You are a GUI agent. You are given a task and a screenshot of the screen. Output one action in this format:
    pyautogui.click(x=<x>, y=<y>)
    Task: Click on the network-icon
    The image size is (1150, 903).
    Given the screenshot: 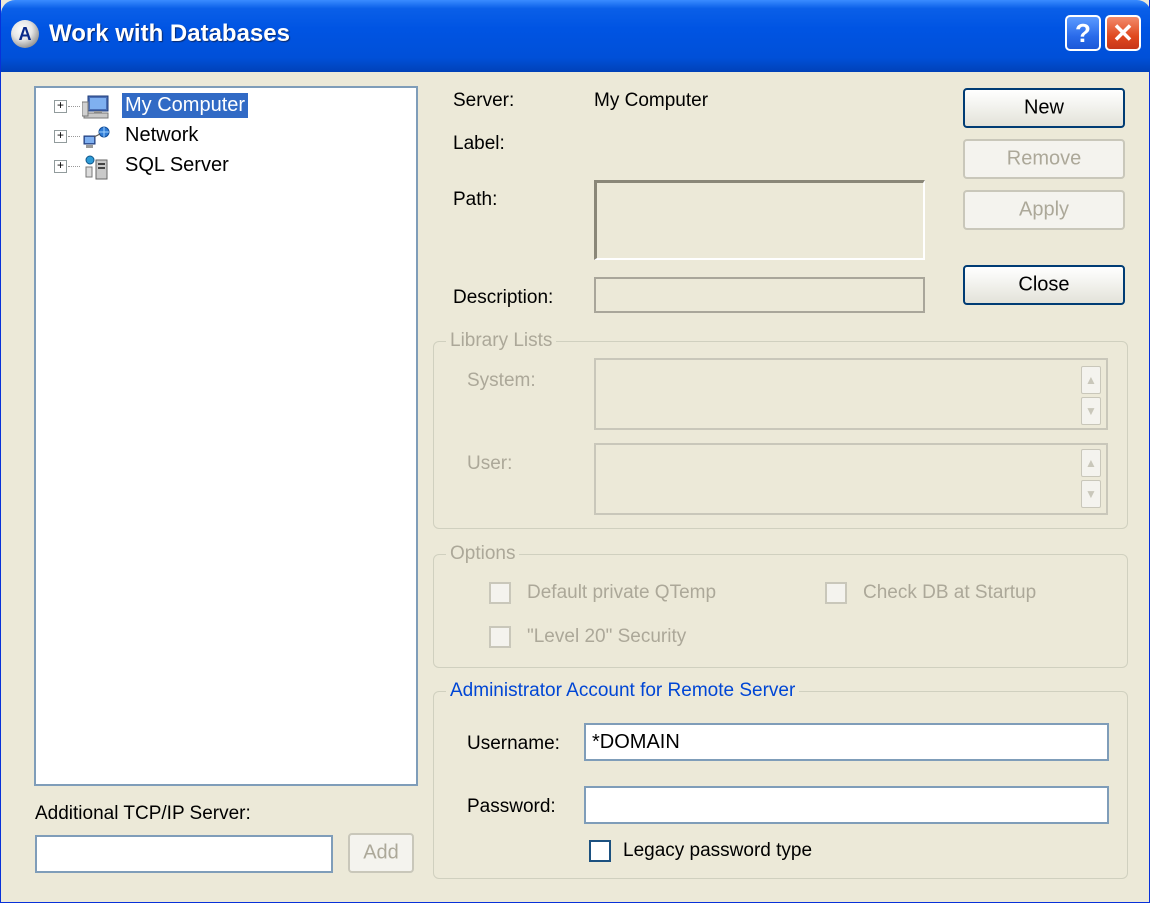 What is the action you would take?
    pyautogui.click(x=96, y=137)
    